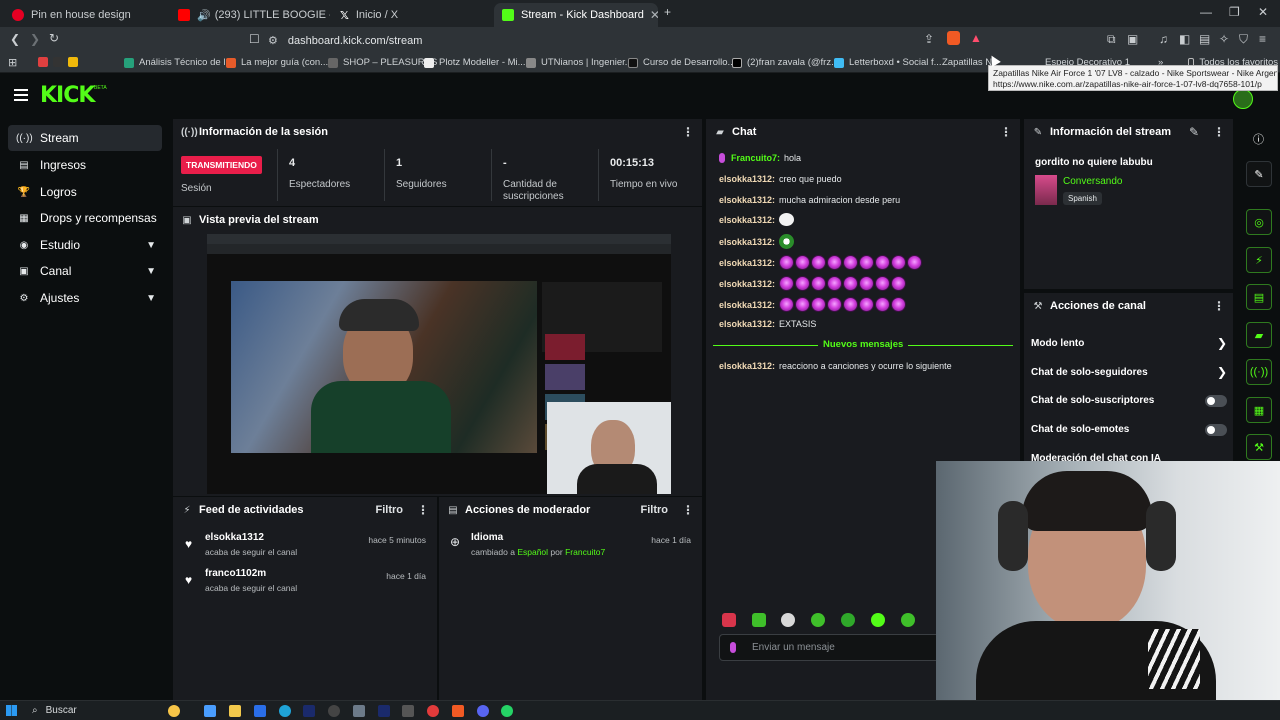 The height and width of the screenshot is (720, 1280). I want to click on category-name: Conversando, so click(1092, 181).